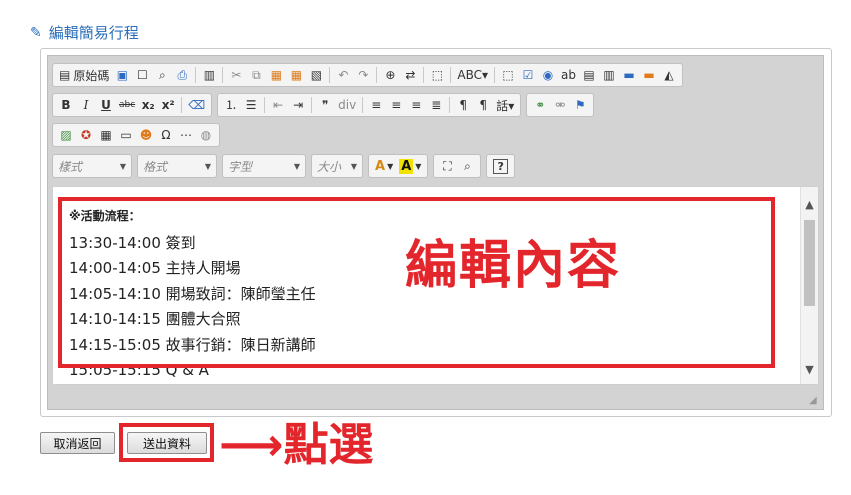 This screenshot has width=851, height=495. Describe the element at coordinates (166, 135) in the screenshot. I see `special-char-button: Ω` at that location.